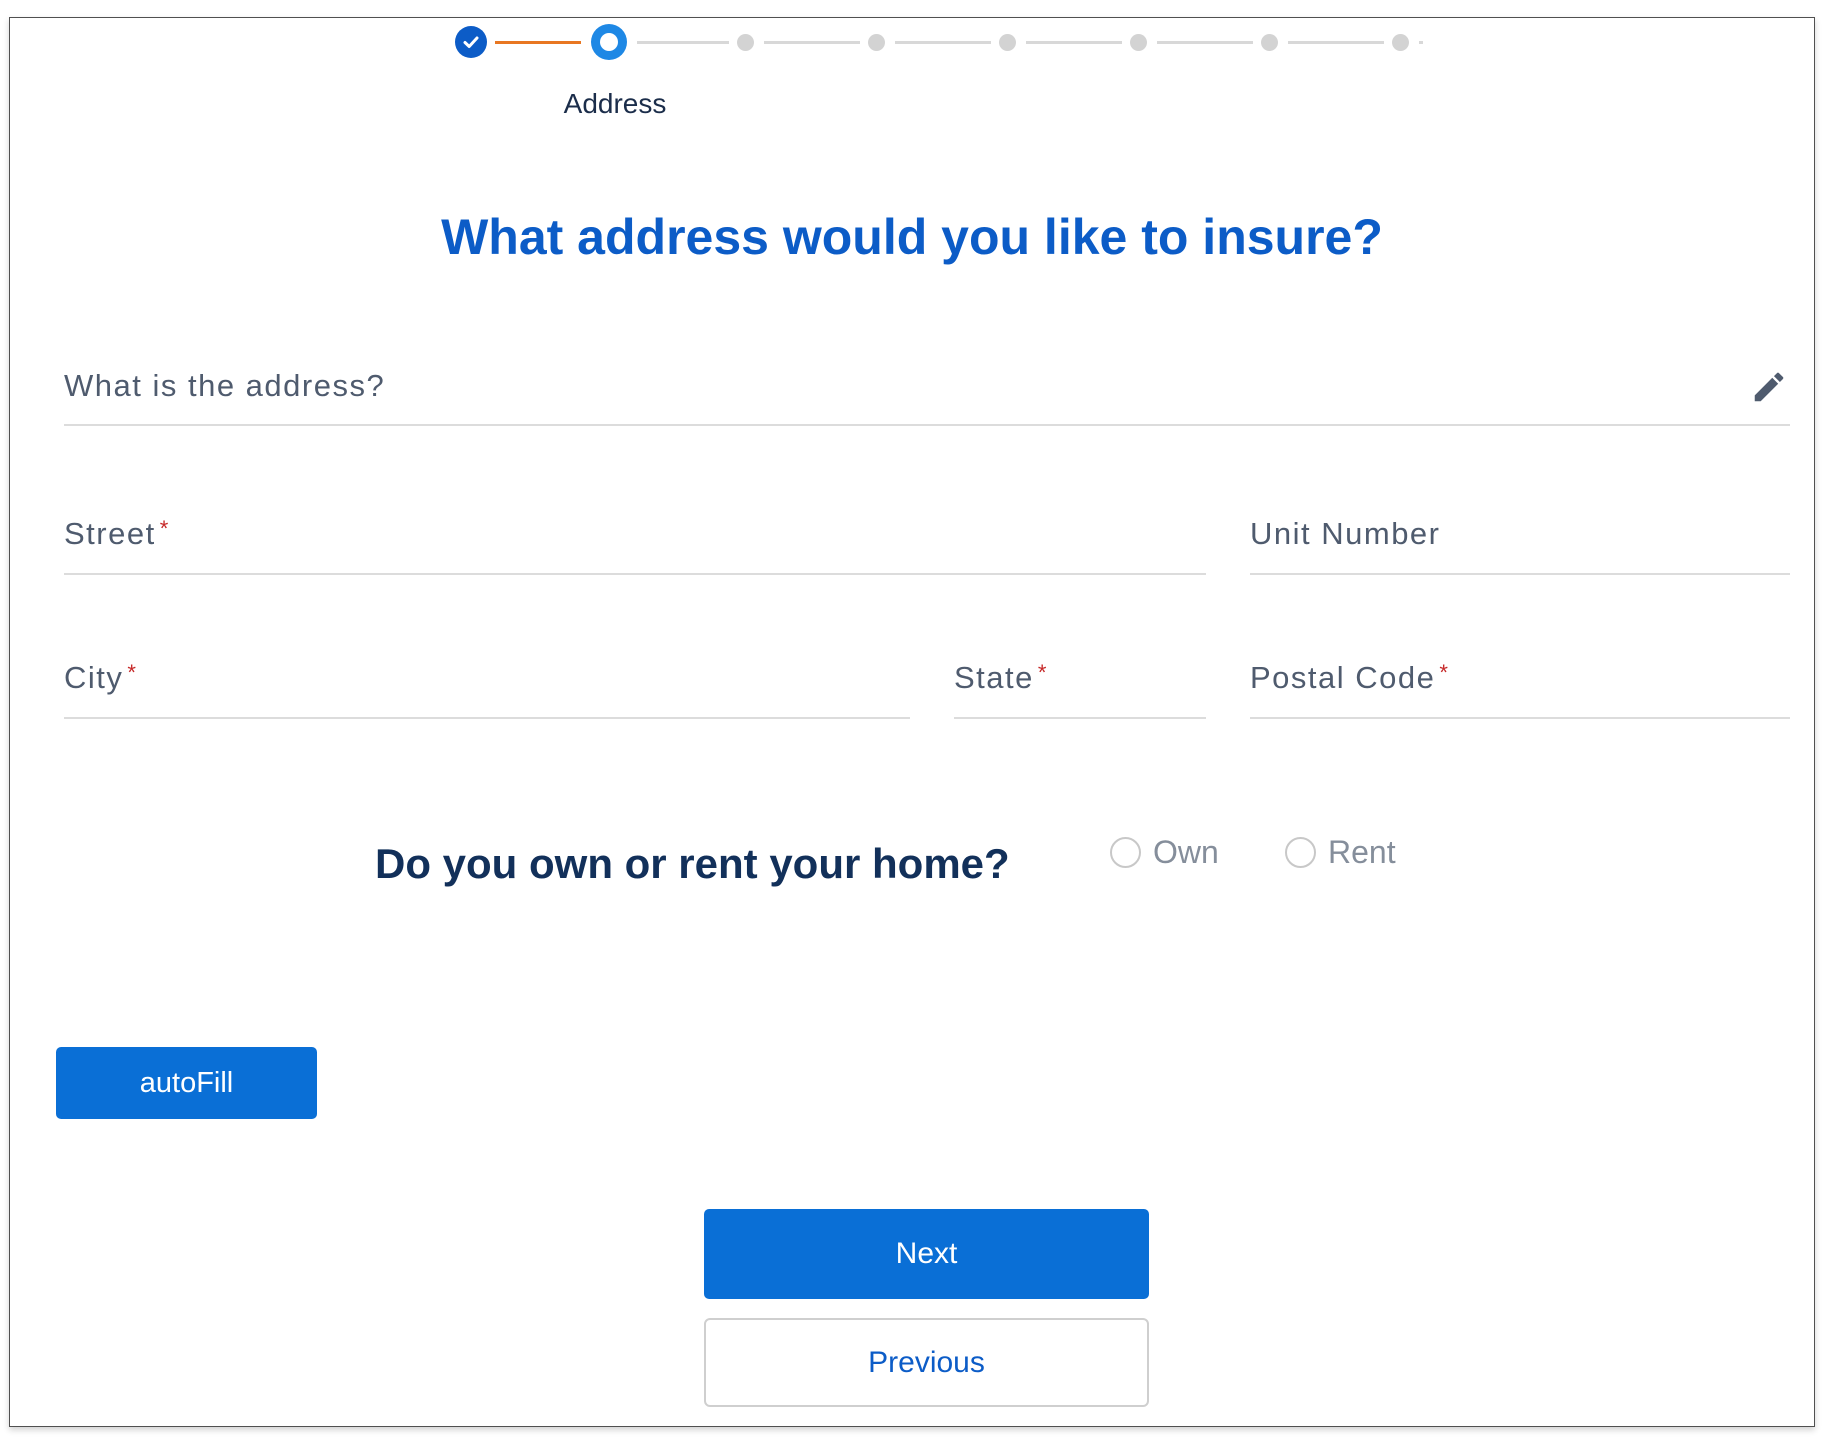 The height and width of the screenshot is (1440, 1826). I want to click on address-search-field: What is the address?, so click(929, 387).